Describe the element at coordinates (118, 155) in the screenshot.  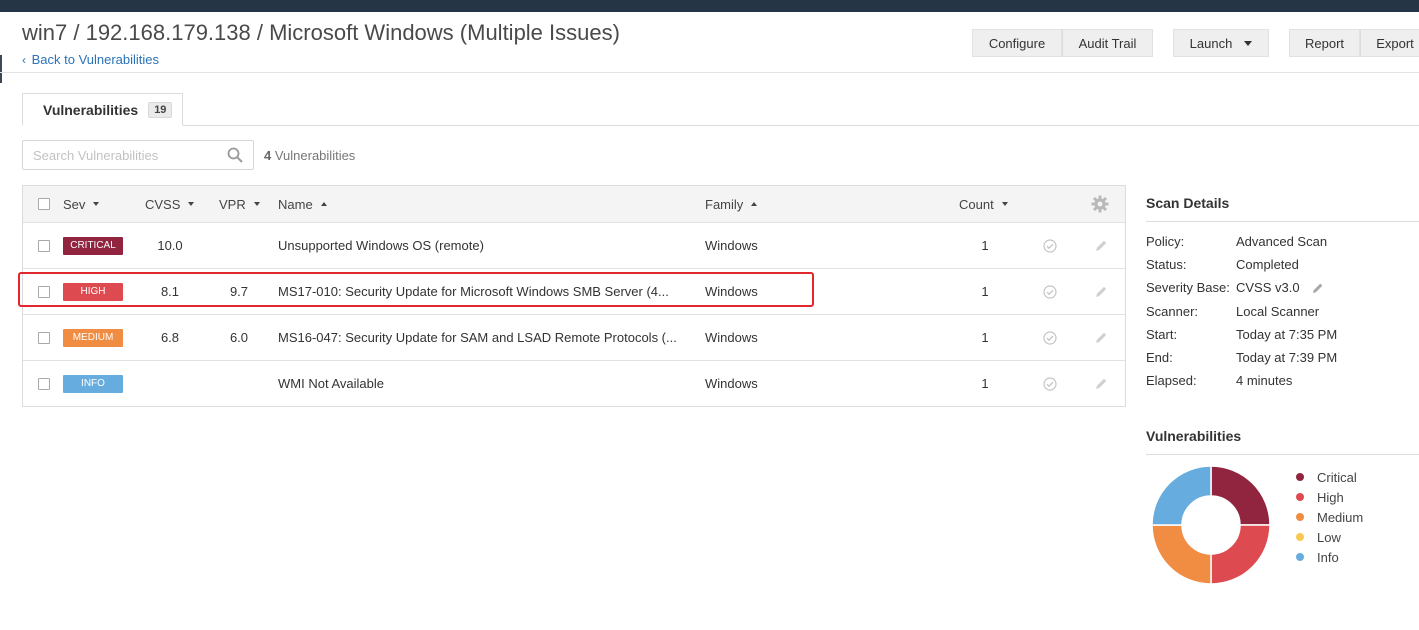
I see `search-input` at that location.